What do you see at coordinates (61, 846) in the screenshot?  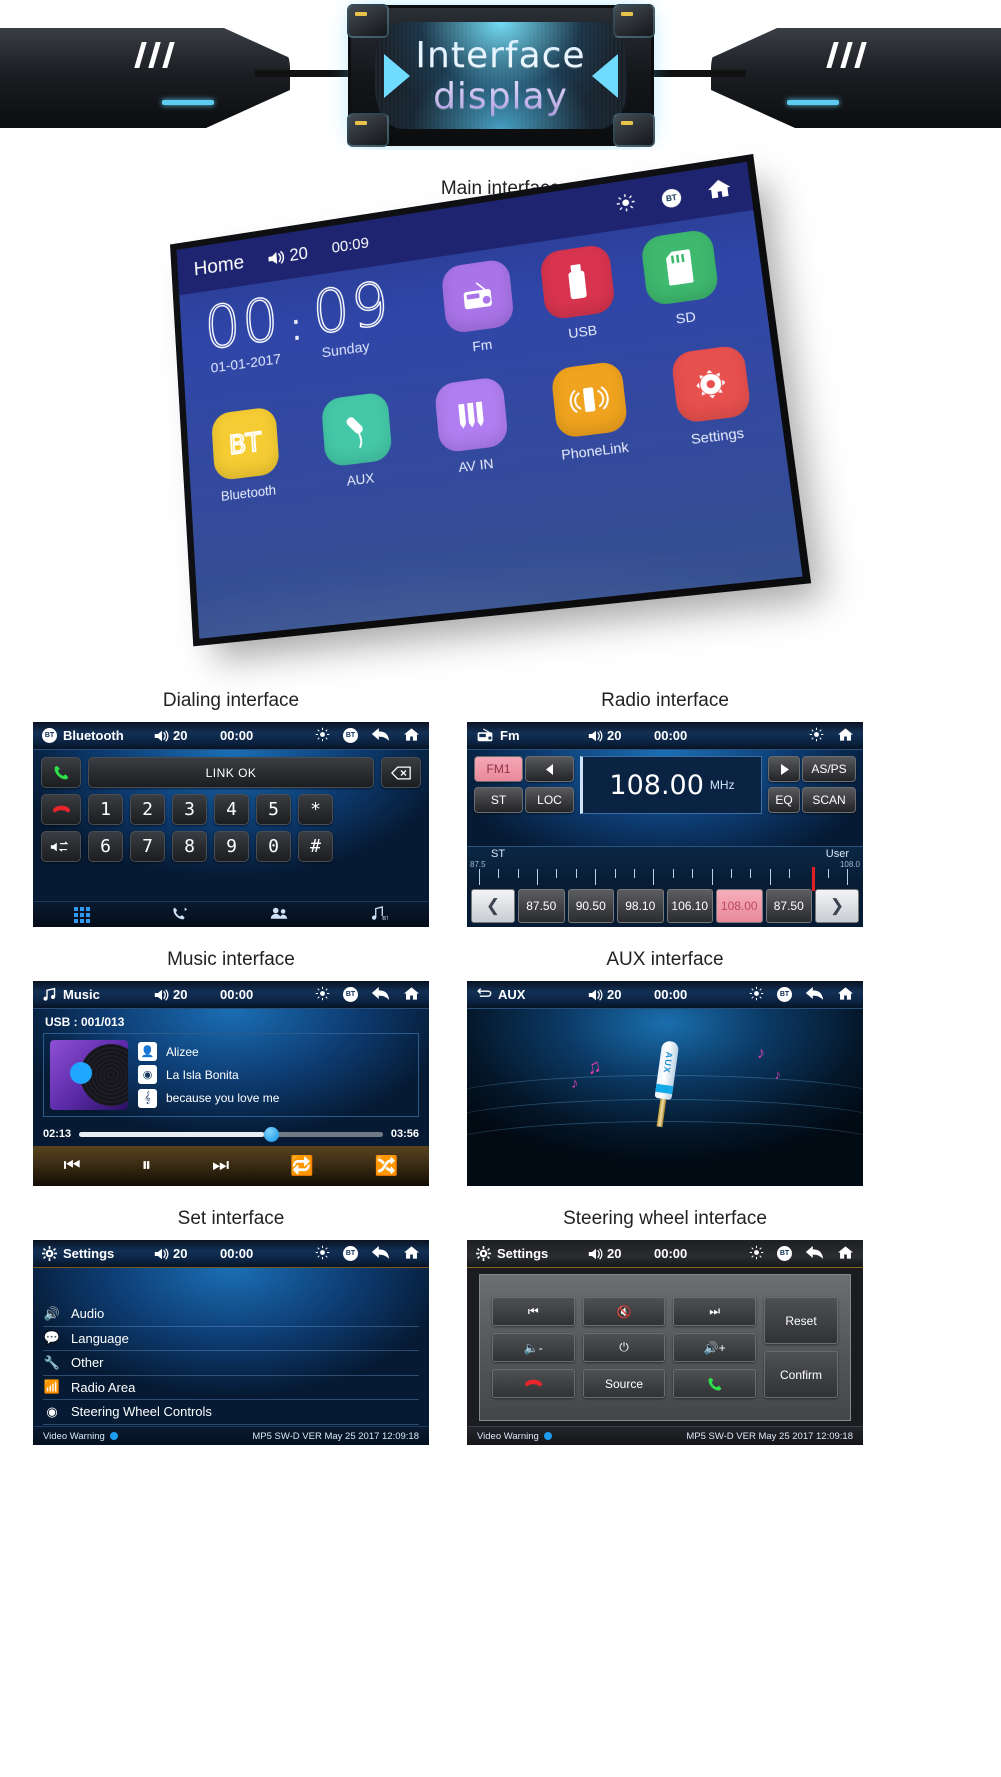 I see `speaker-toggle-button` at bounding box center [61, 846].